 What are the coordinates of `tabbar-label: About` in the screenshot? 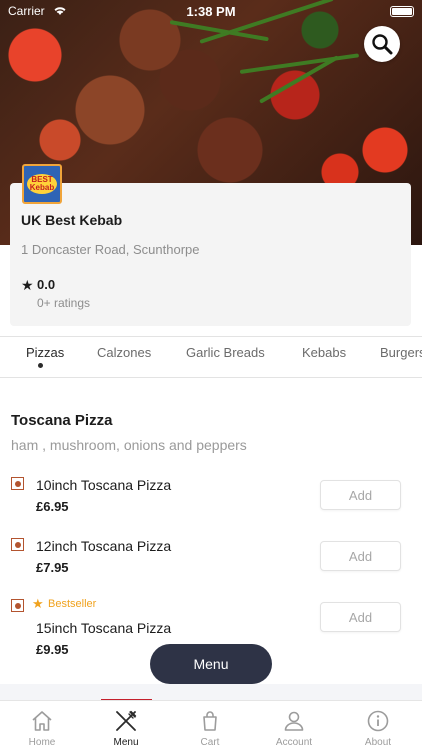 It's located at (378, 742).